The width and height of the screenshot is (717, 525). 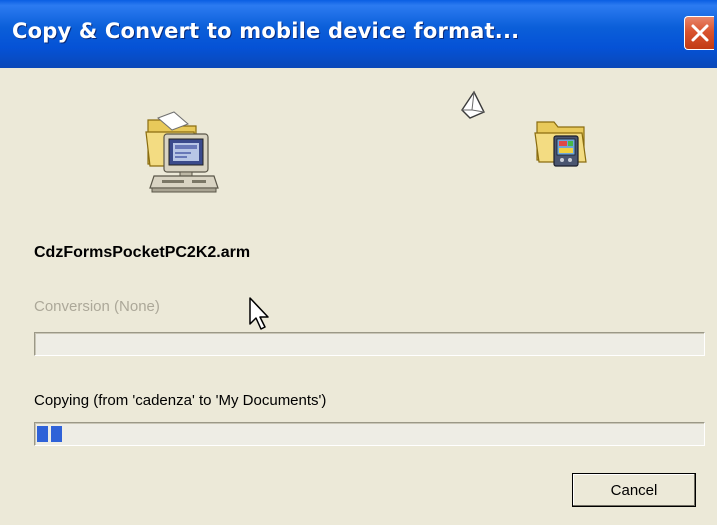 What do you see at coordinates (634, 490) in the screenshot?
I see `cancel-button: Cancel` at bounding box center [634, 490].